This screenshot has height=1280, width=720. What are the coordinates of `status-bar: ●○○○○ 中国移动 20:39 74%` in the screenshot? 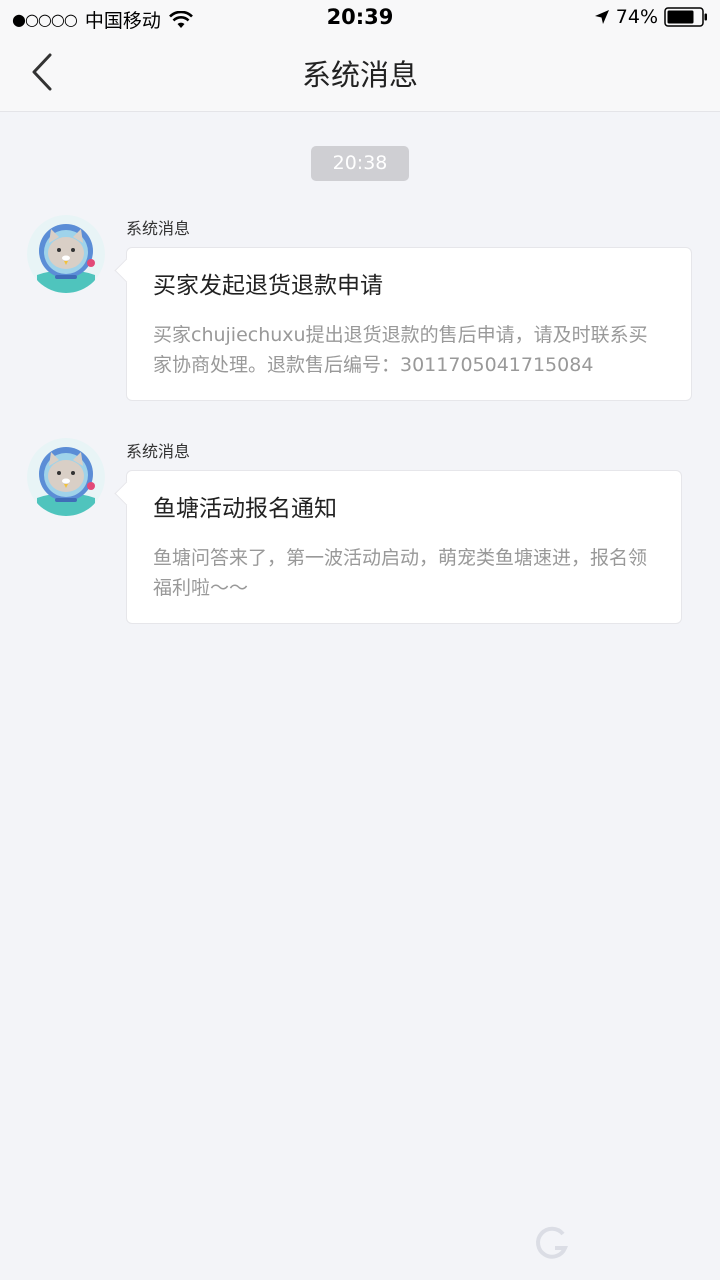 It's located at (360, 18).